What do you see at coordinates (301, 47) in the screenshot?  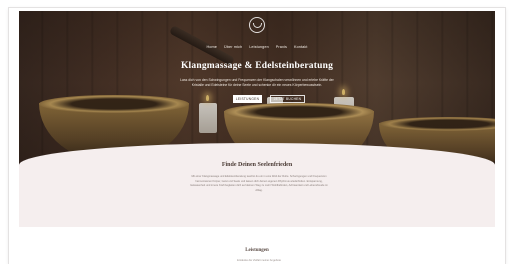 I see `nav-item-contact: Kontakt` at bounding box center [301, 47].